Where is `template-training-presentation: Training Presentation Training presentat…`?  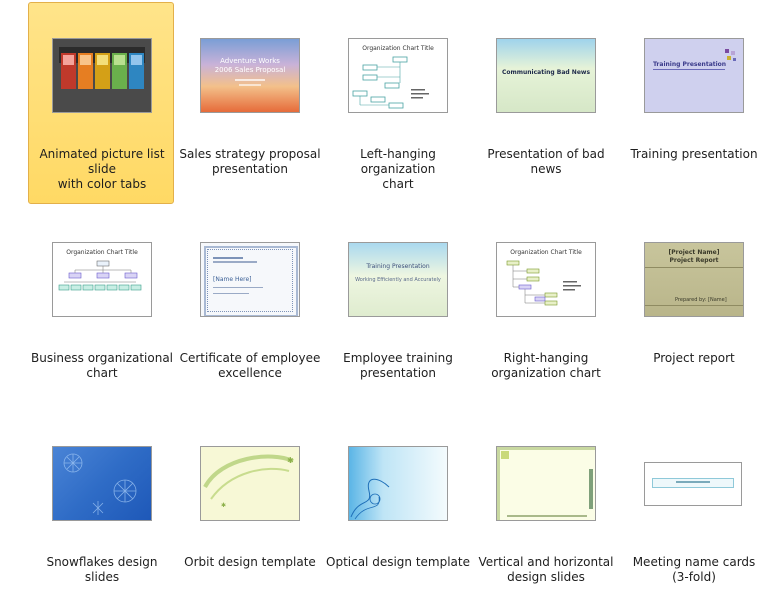
template-training-presentation: Training Presentation Training presentat… is located at coordinates (693, 103).